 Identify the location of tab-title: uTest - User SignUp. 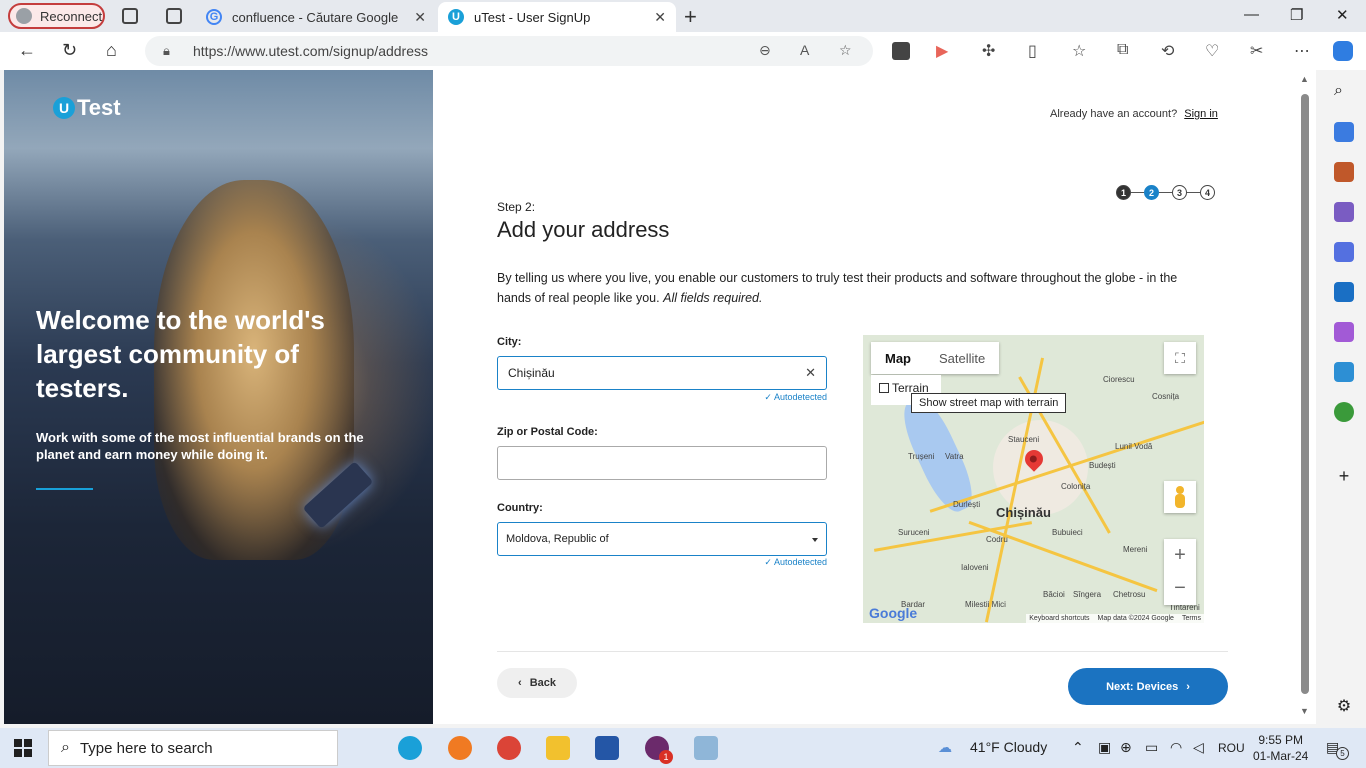
(532, 17).